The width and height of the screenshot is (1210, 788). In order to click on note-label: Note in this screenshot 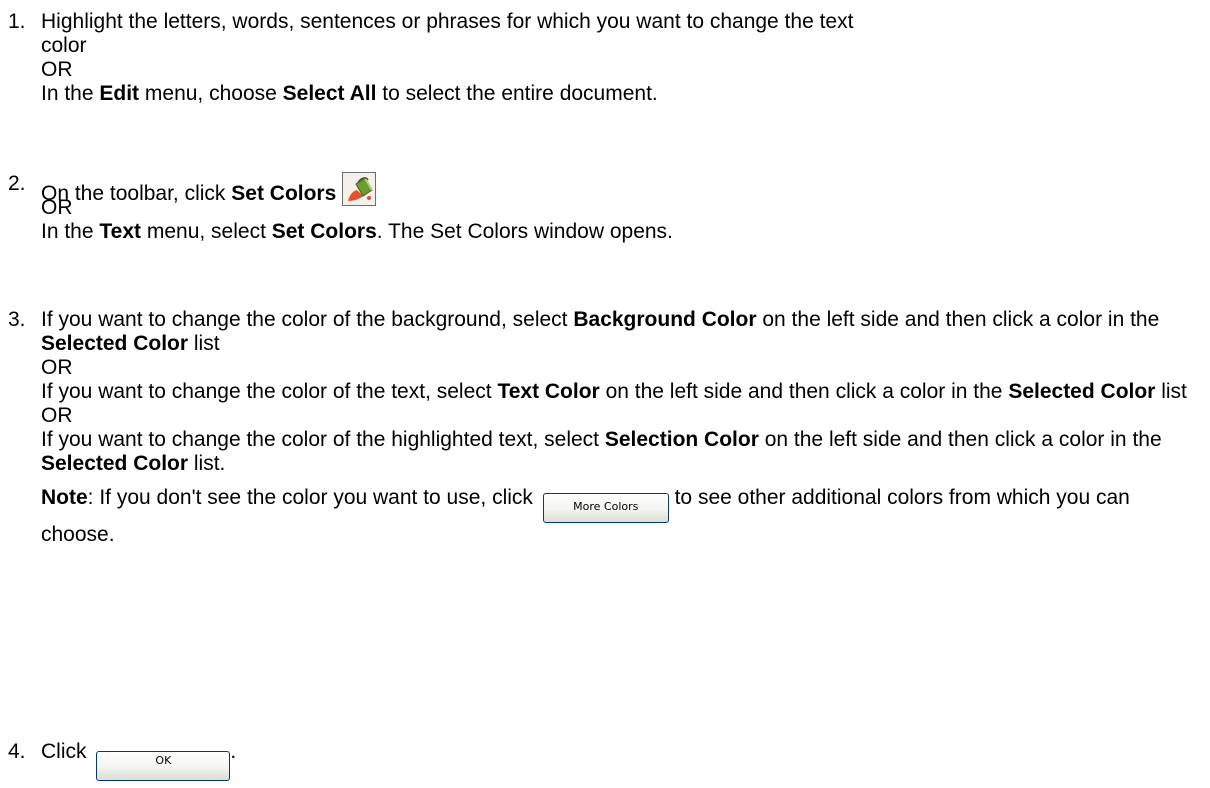, I will do `click(64, 497)`.